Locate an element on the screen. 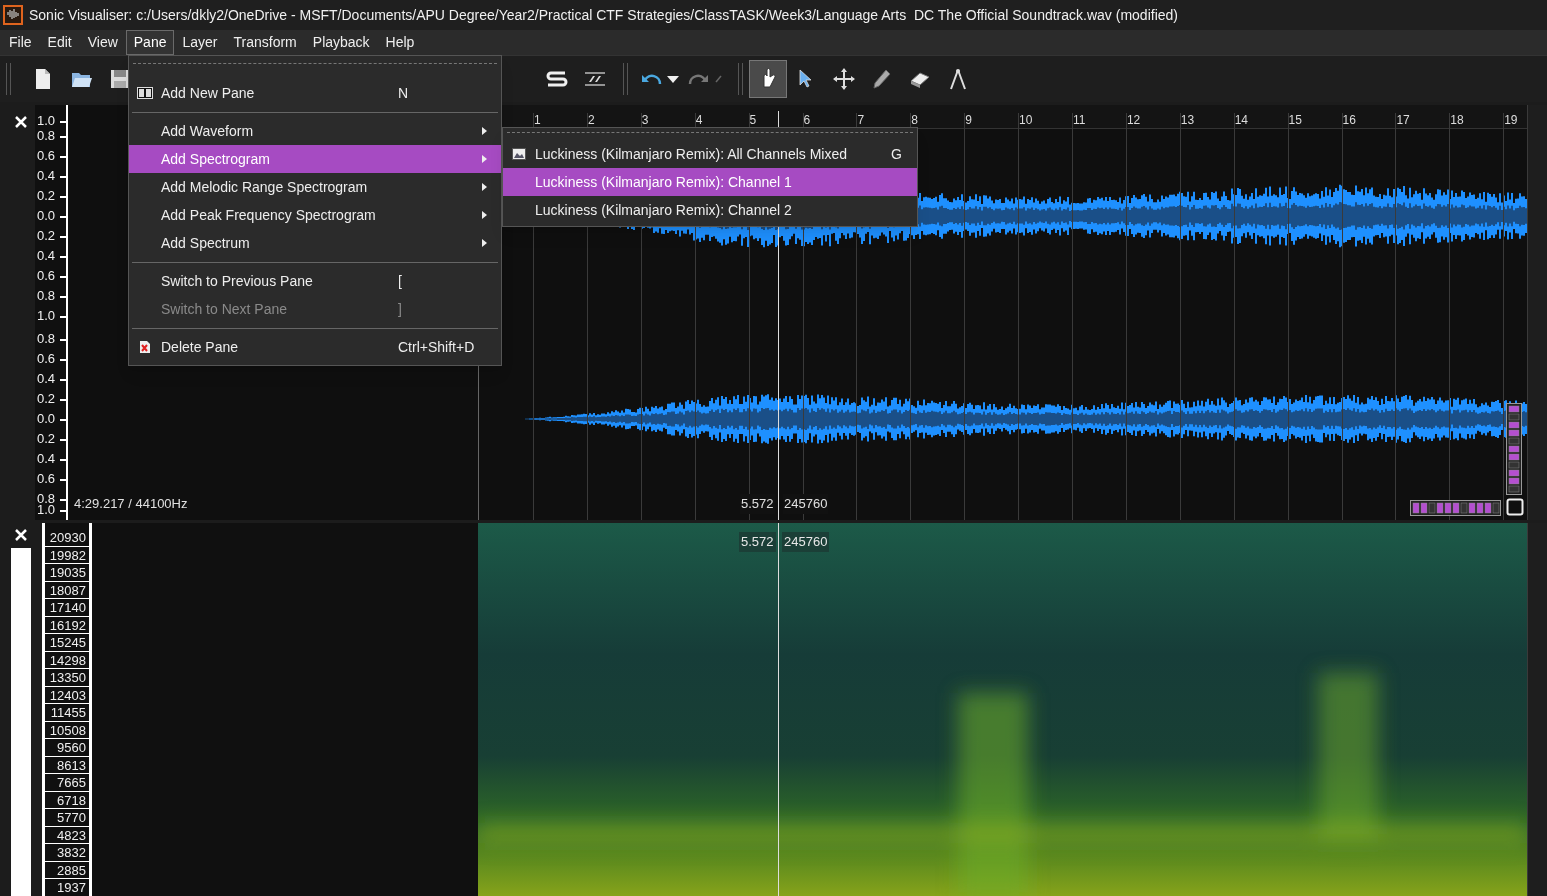  ruler-label: 10 is located at coordinates (1026, 120).